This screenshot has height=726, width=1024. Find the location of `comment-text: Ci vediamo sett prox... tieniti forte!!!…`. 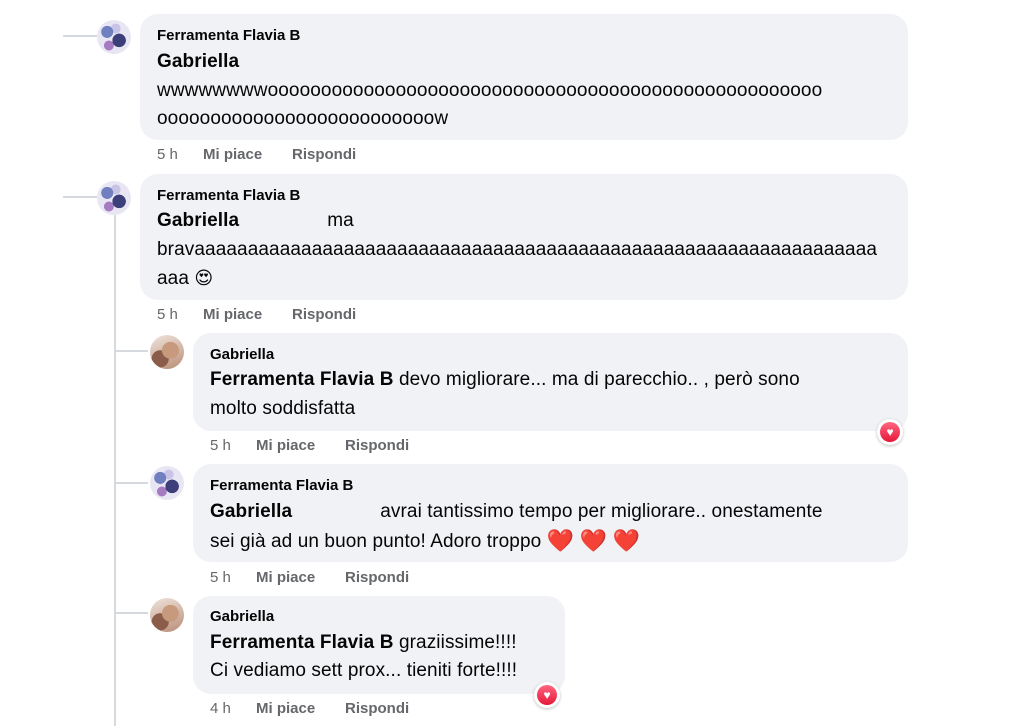

comment-text: Ci vediamo sett prox... tieniti forte!!!… is located at coordinates (364, 670).